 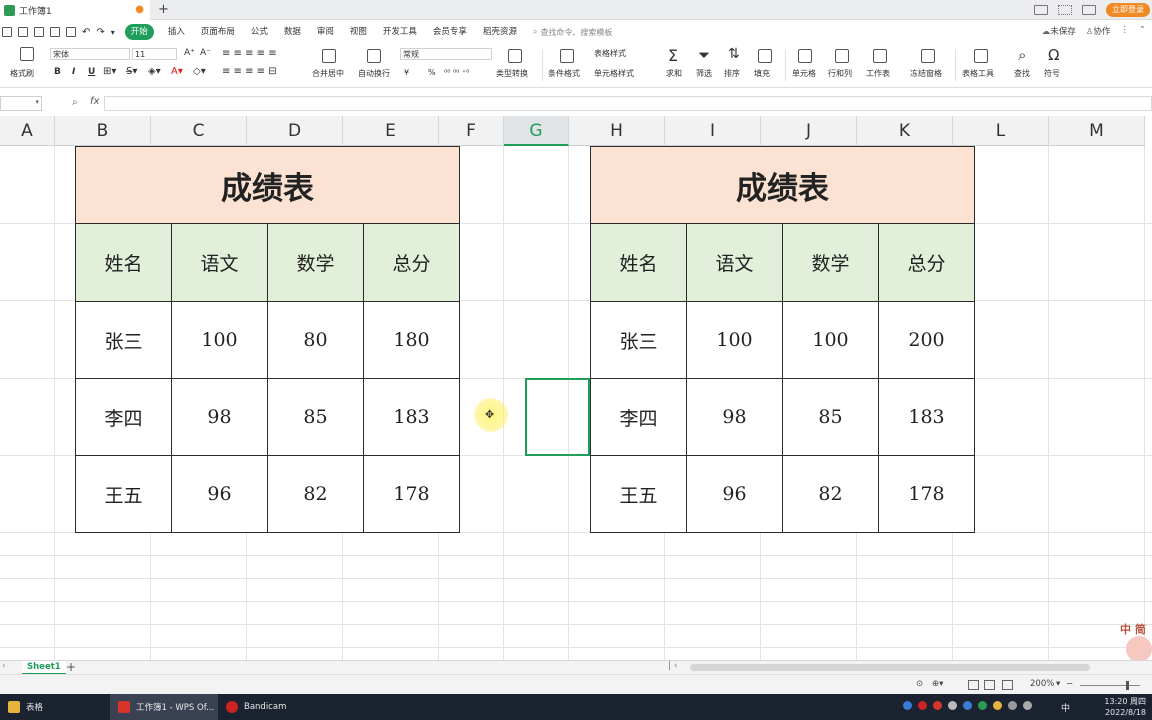 I want to click on column-header: K, so click(x=905, y=131).